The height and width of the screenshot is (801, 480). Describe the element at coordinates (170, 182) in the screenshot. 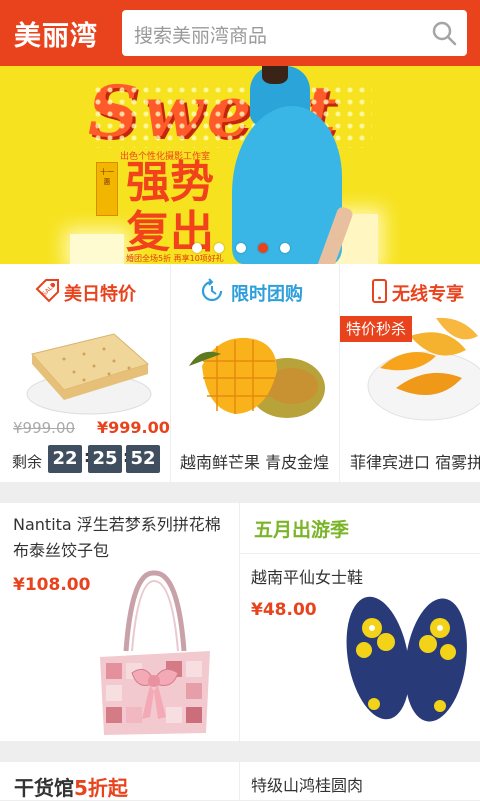

I see `banner-line-1: 强势` at that location.